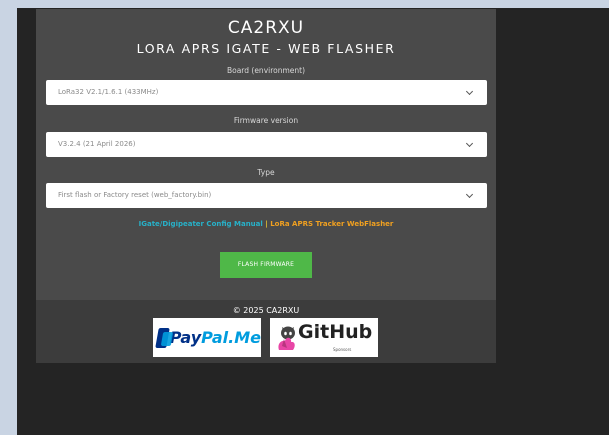  Describe the element at coordinates (266, 265) in the screenshot. I see `flash-firmware-button: FLASH FIRMWARE` at that location.